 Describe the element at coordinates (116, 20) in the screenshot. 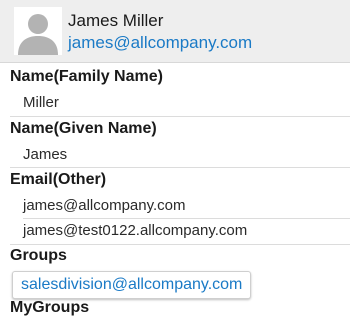

I see `contact-name: James Miller` at that location.